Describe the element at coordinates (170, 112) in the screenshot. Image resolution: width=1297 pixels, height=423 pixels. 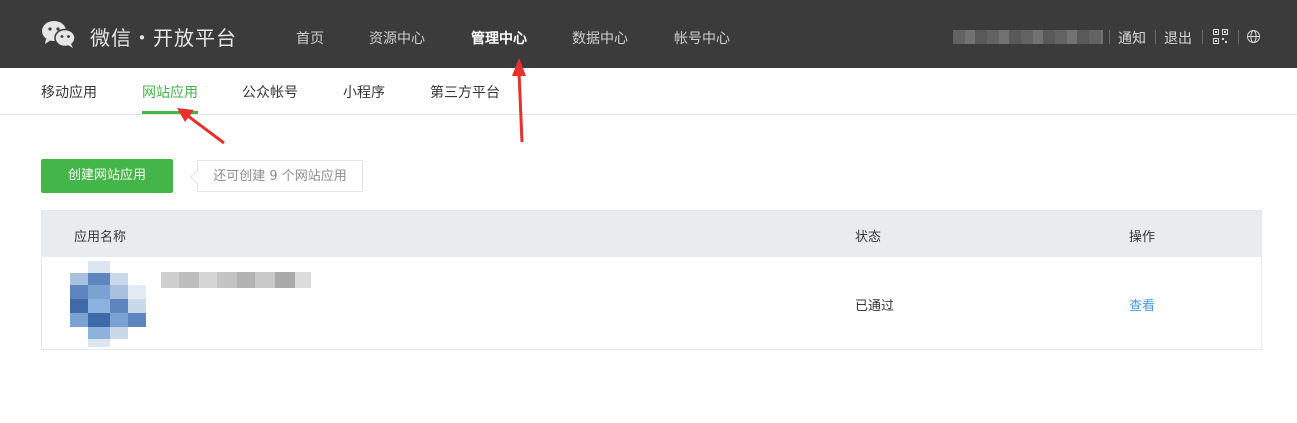
I see `active-tab-underline` at that location.